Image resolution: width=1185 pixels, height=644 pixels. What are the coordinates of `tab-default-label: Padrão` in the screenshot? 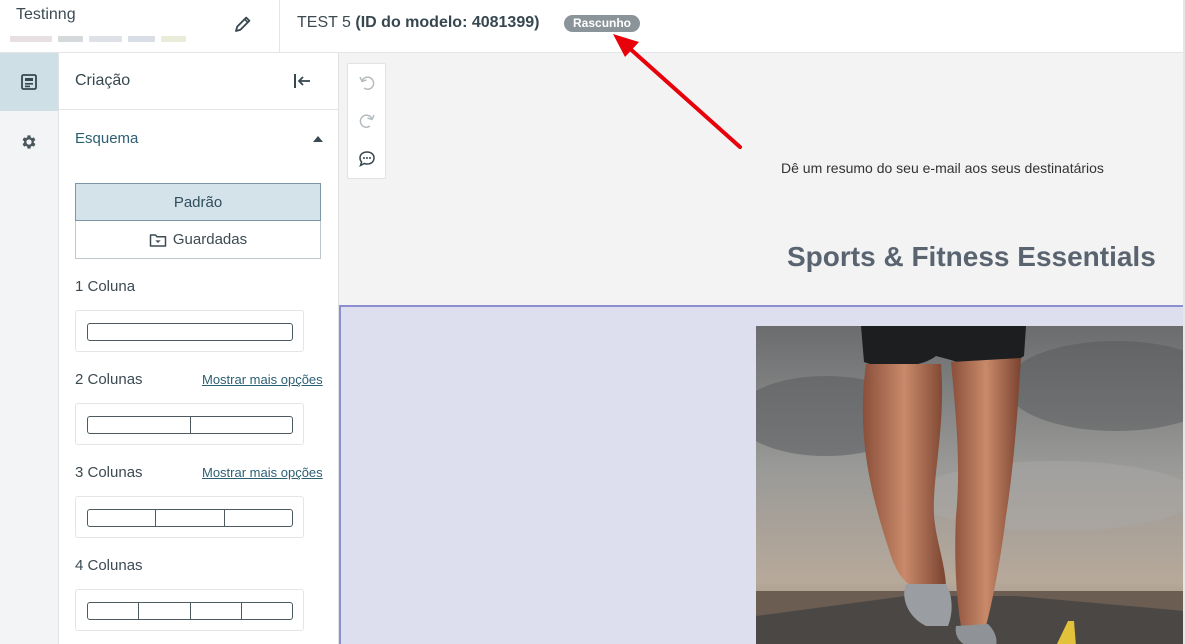 It's located at (198, 202).